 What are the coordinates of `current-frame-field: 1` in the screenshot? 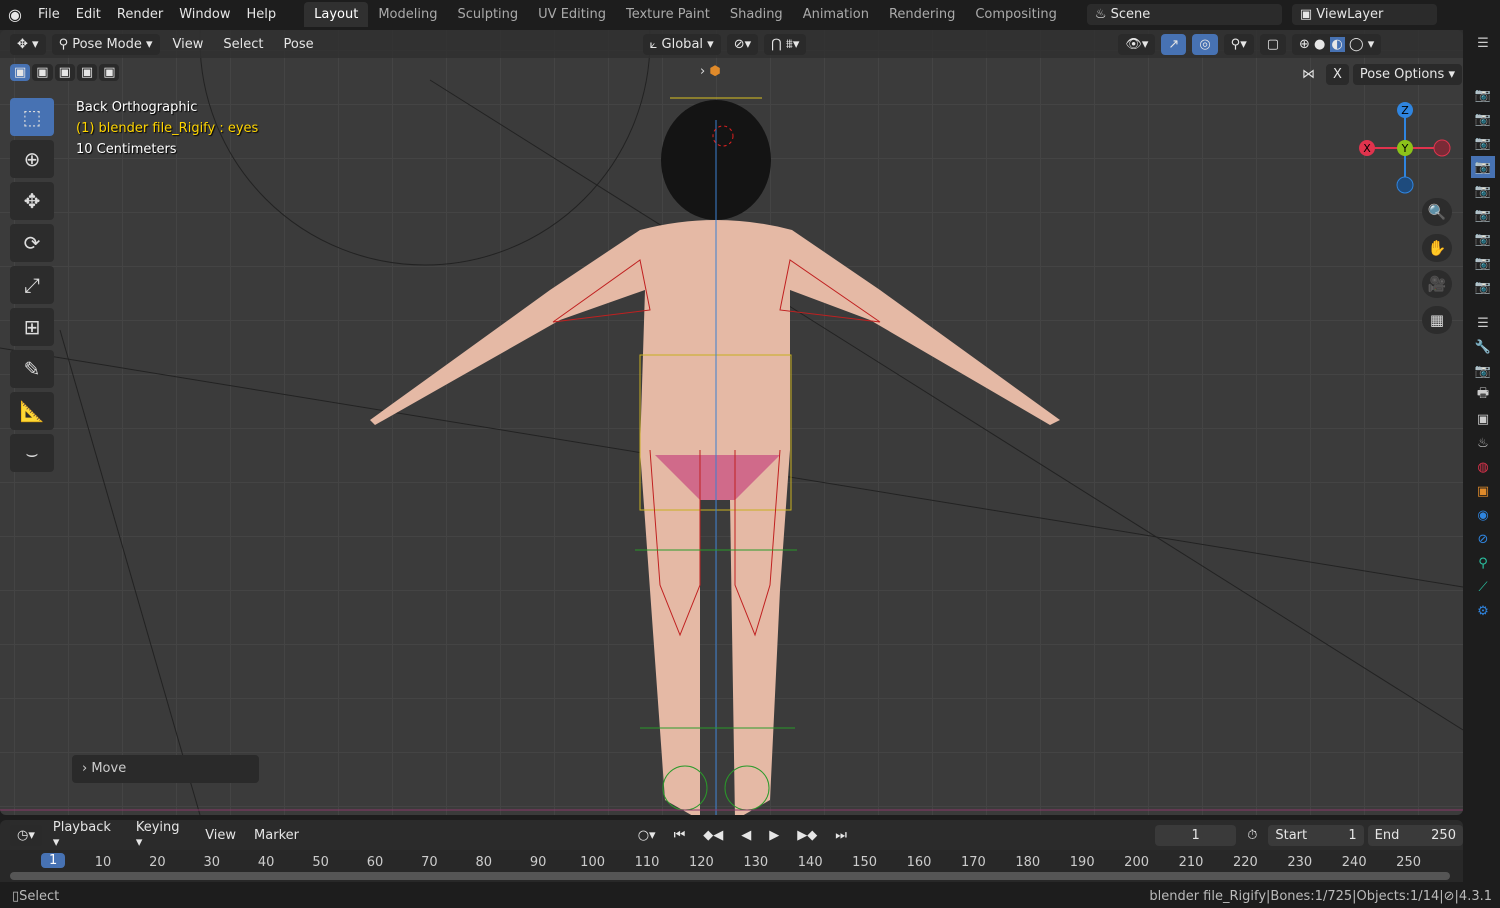 It's located at (1196, 835).